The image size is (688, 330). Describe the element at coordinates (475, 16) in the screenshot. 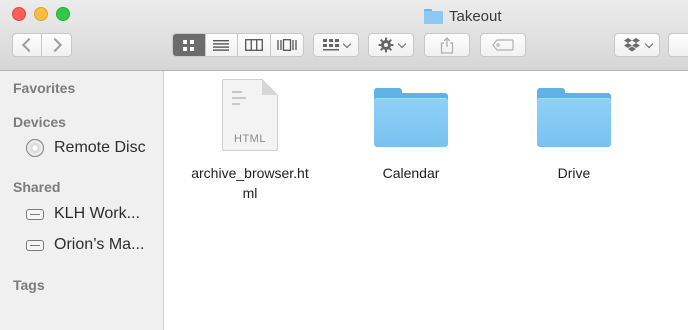

I see `window-title-text: Takeout` at that location.